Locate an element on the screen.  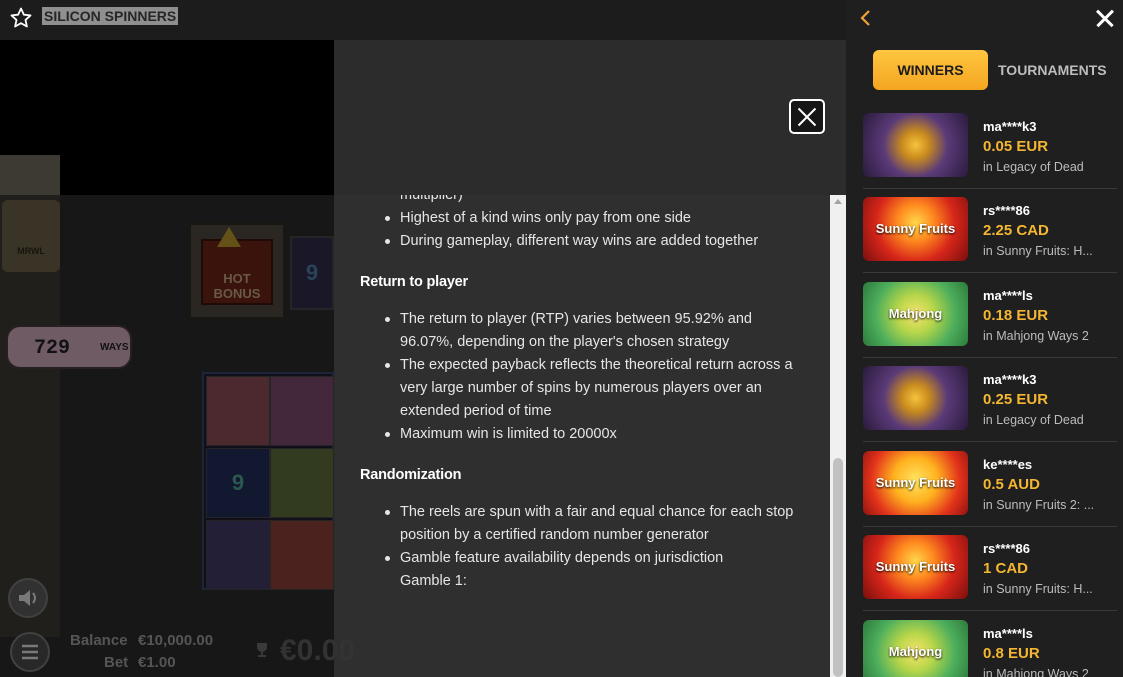
winner-item: ma****k3 0.25 EUR in Legacy of Dead is located at coordinates (990, 404).